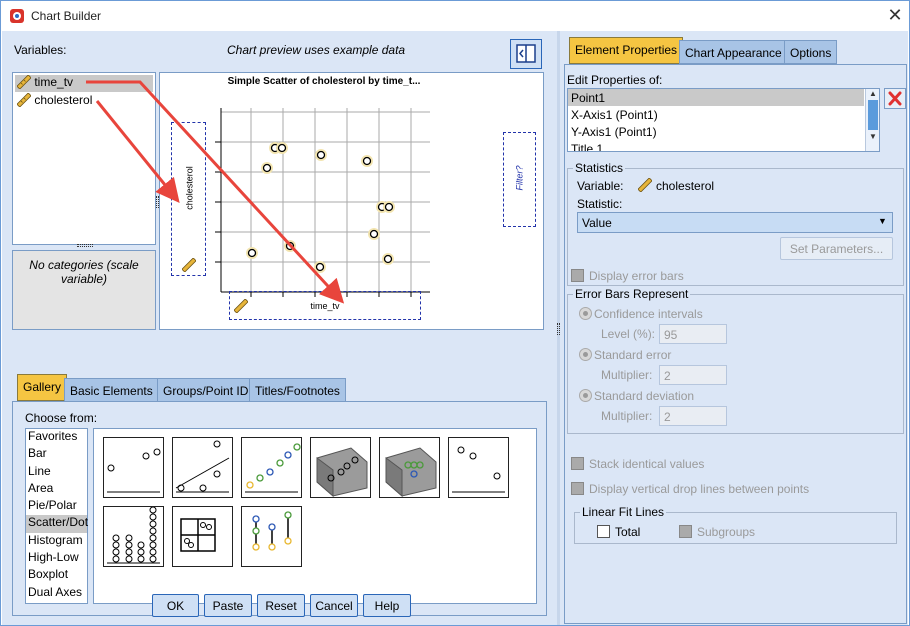 This screenshot has height=626, width=910. What do you see at coordinates (56, 541) in the screenshot?
I see `list-item: Histogram` at bounding box center [56, 541].